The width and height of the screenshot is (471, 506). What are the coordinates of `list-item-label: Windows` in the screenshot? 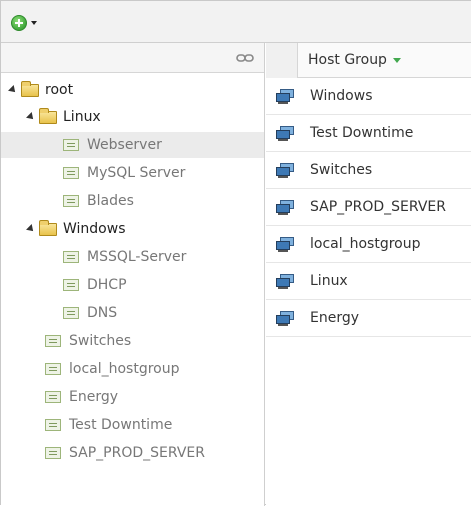 It's located at (341, 96).